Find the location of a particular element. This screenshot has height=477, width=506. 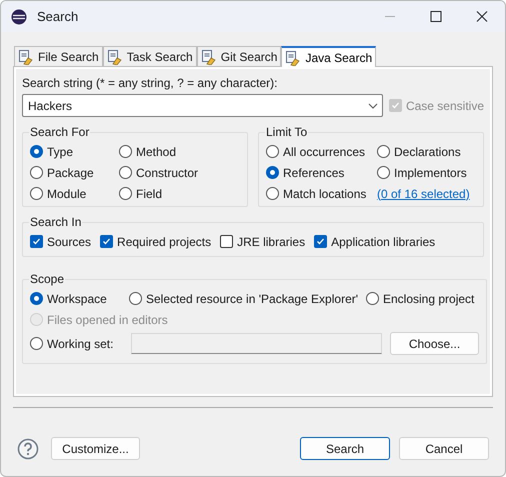

group-title: Limit To is located at coordinates (286, 132).